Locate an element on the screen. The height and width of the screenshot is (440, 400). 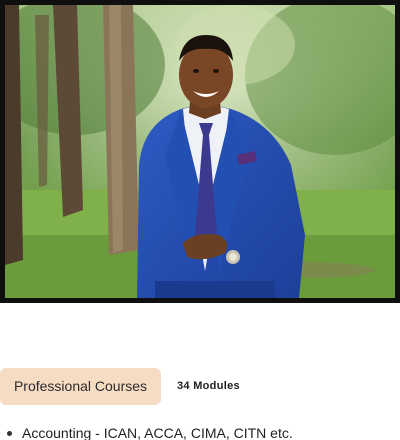
professional-courses-badge: Professional Courses is located at coordinates (80, 386).